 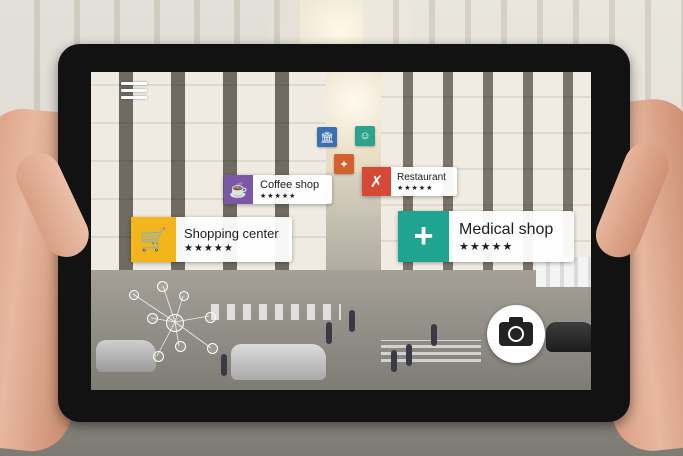 I want to click on hamburger-menu-icon, so click(x=134, y=91).